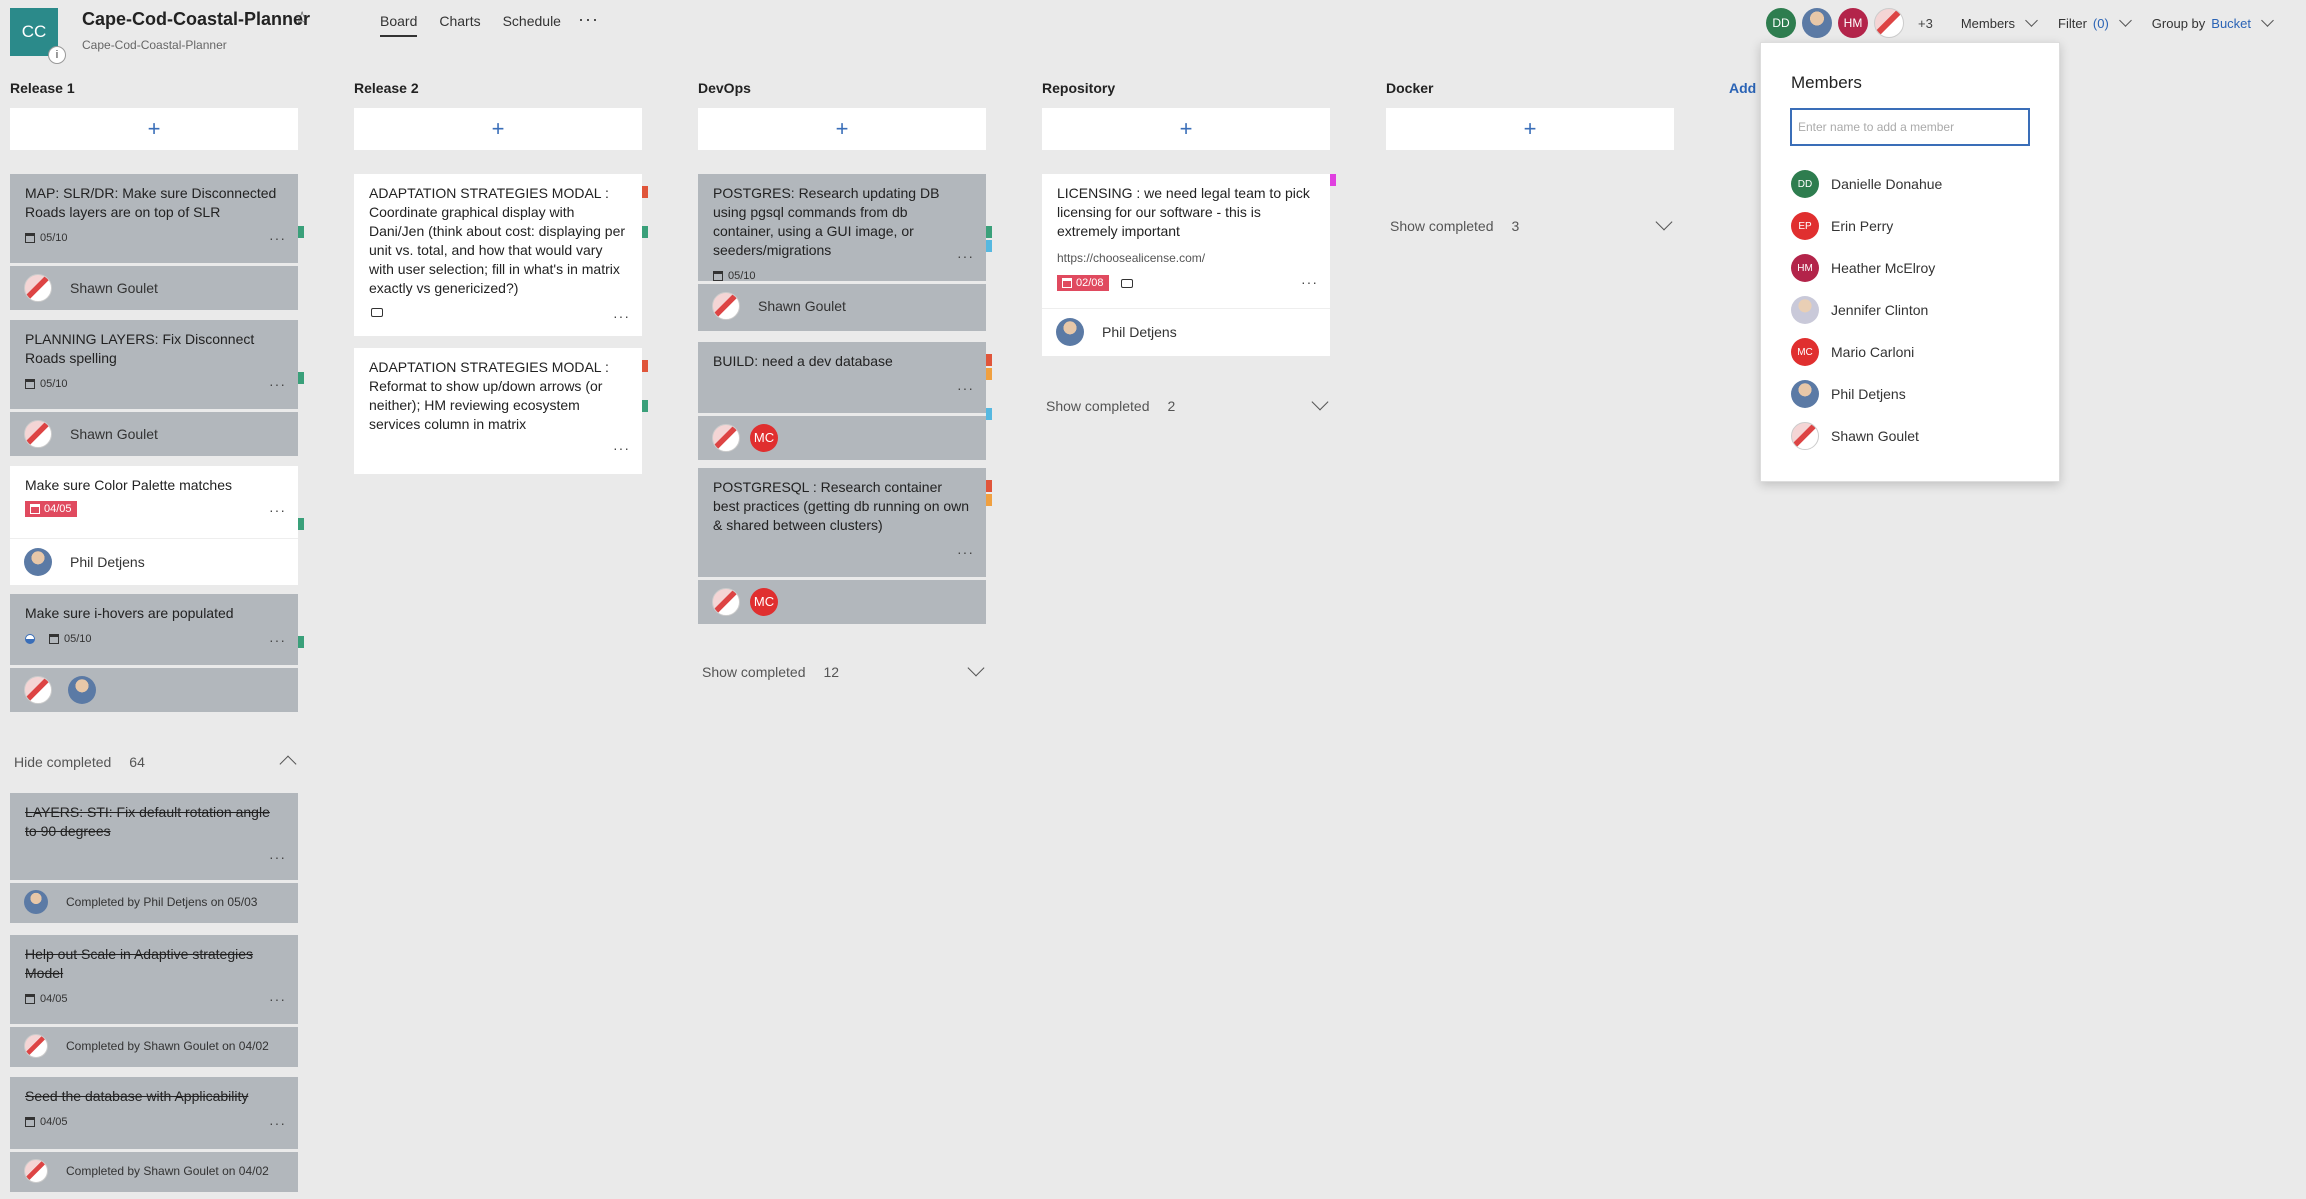  Describe the element at coordinates (1186, 258) in the screenshot. I see `attachment-link: https://choosealicense.com/` at that location.